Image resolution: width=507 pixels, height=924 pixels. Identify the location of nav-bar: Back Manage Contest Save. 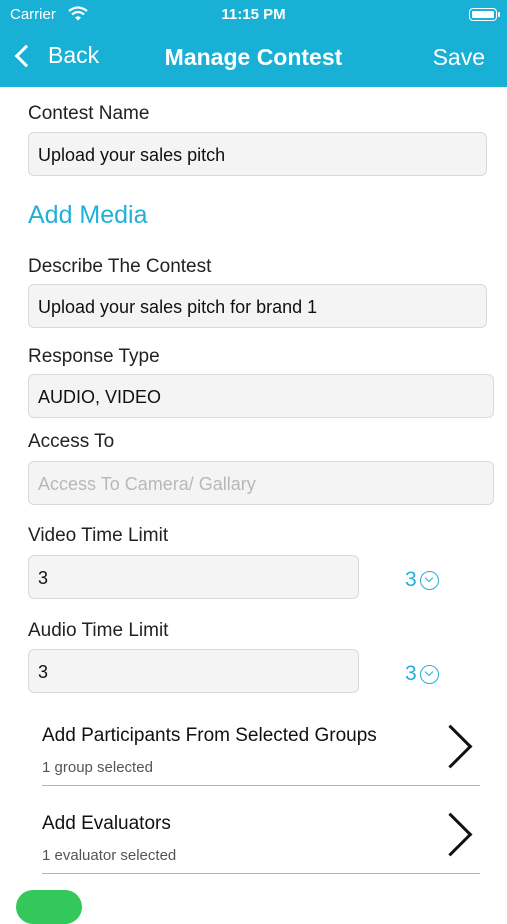
(253, 58).